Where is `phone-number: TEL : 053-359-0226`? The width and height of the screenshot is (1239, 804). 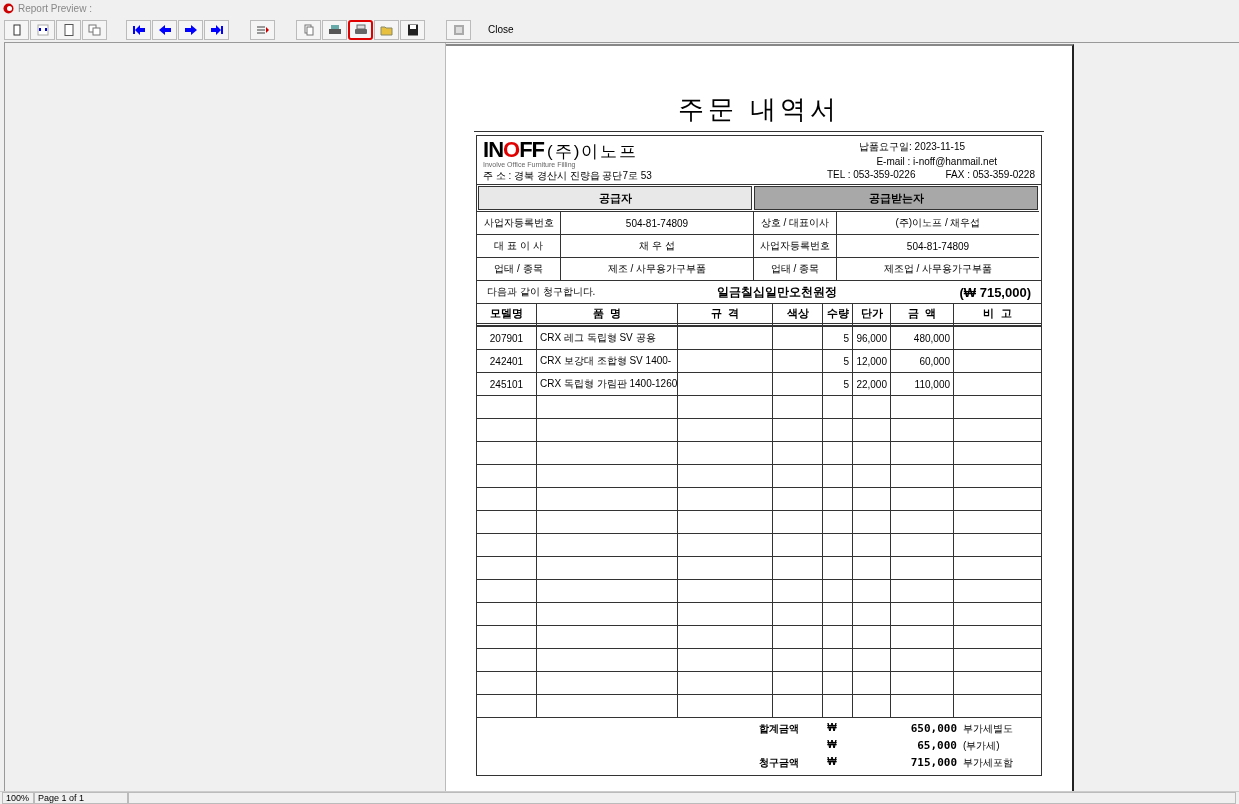 phone-number: TEL : 053-359-0226 is located at coordinates (871, 174).